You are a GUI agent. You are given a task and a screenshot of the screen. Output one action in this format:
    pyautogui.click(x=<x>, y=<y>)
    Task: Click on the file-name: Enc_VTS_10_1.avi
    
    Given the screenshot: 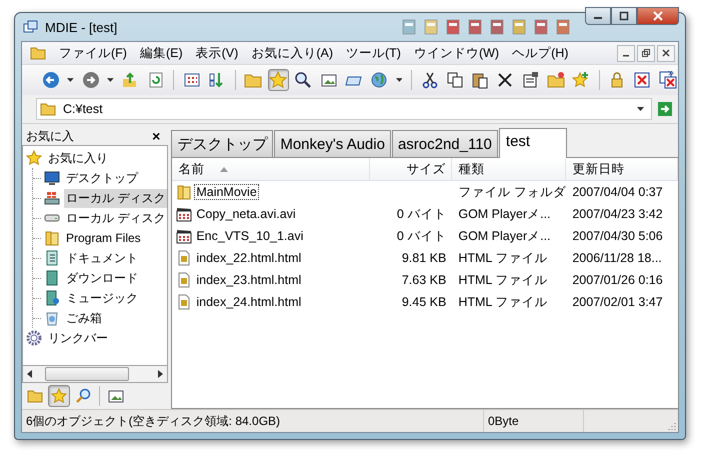 What is the action you would take?
    pyautogui.click(x=250, y=236)
    